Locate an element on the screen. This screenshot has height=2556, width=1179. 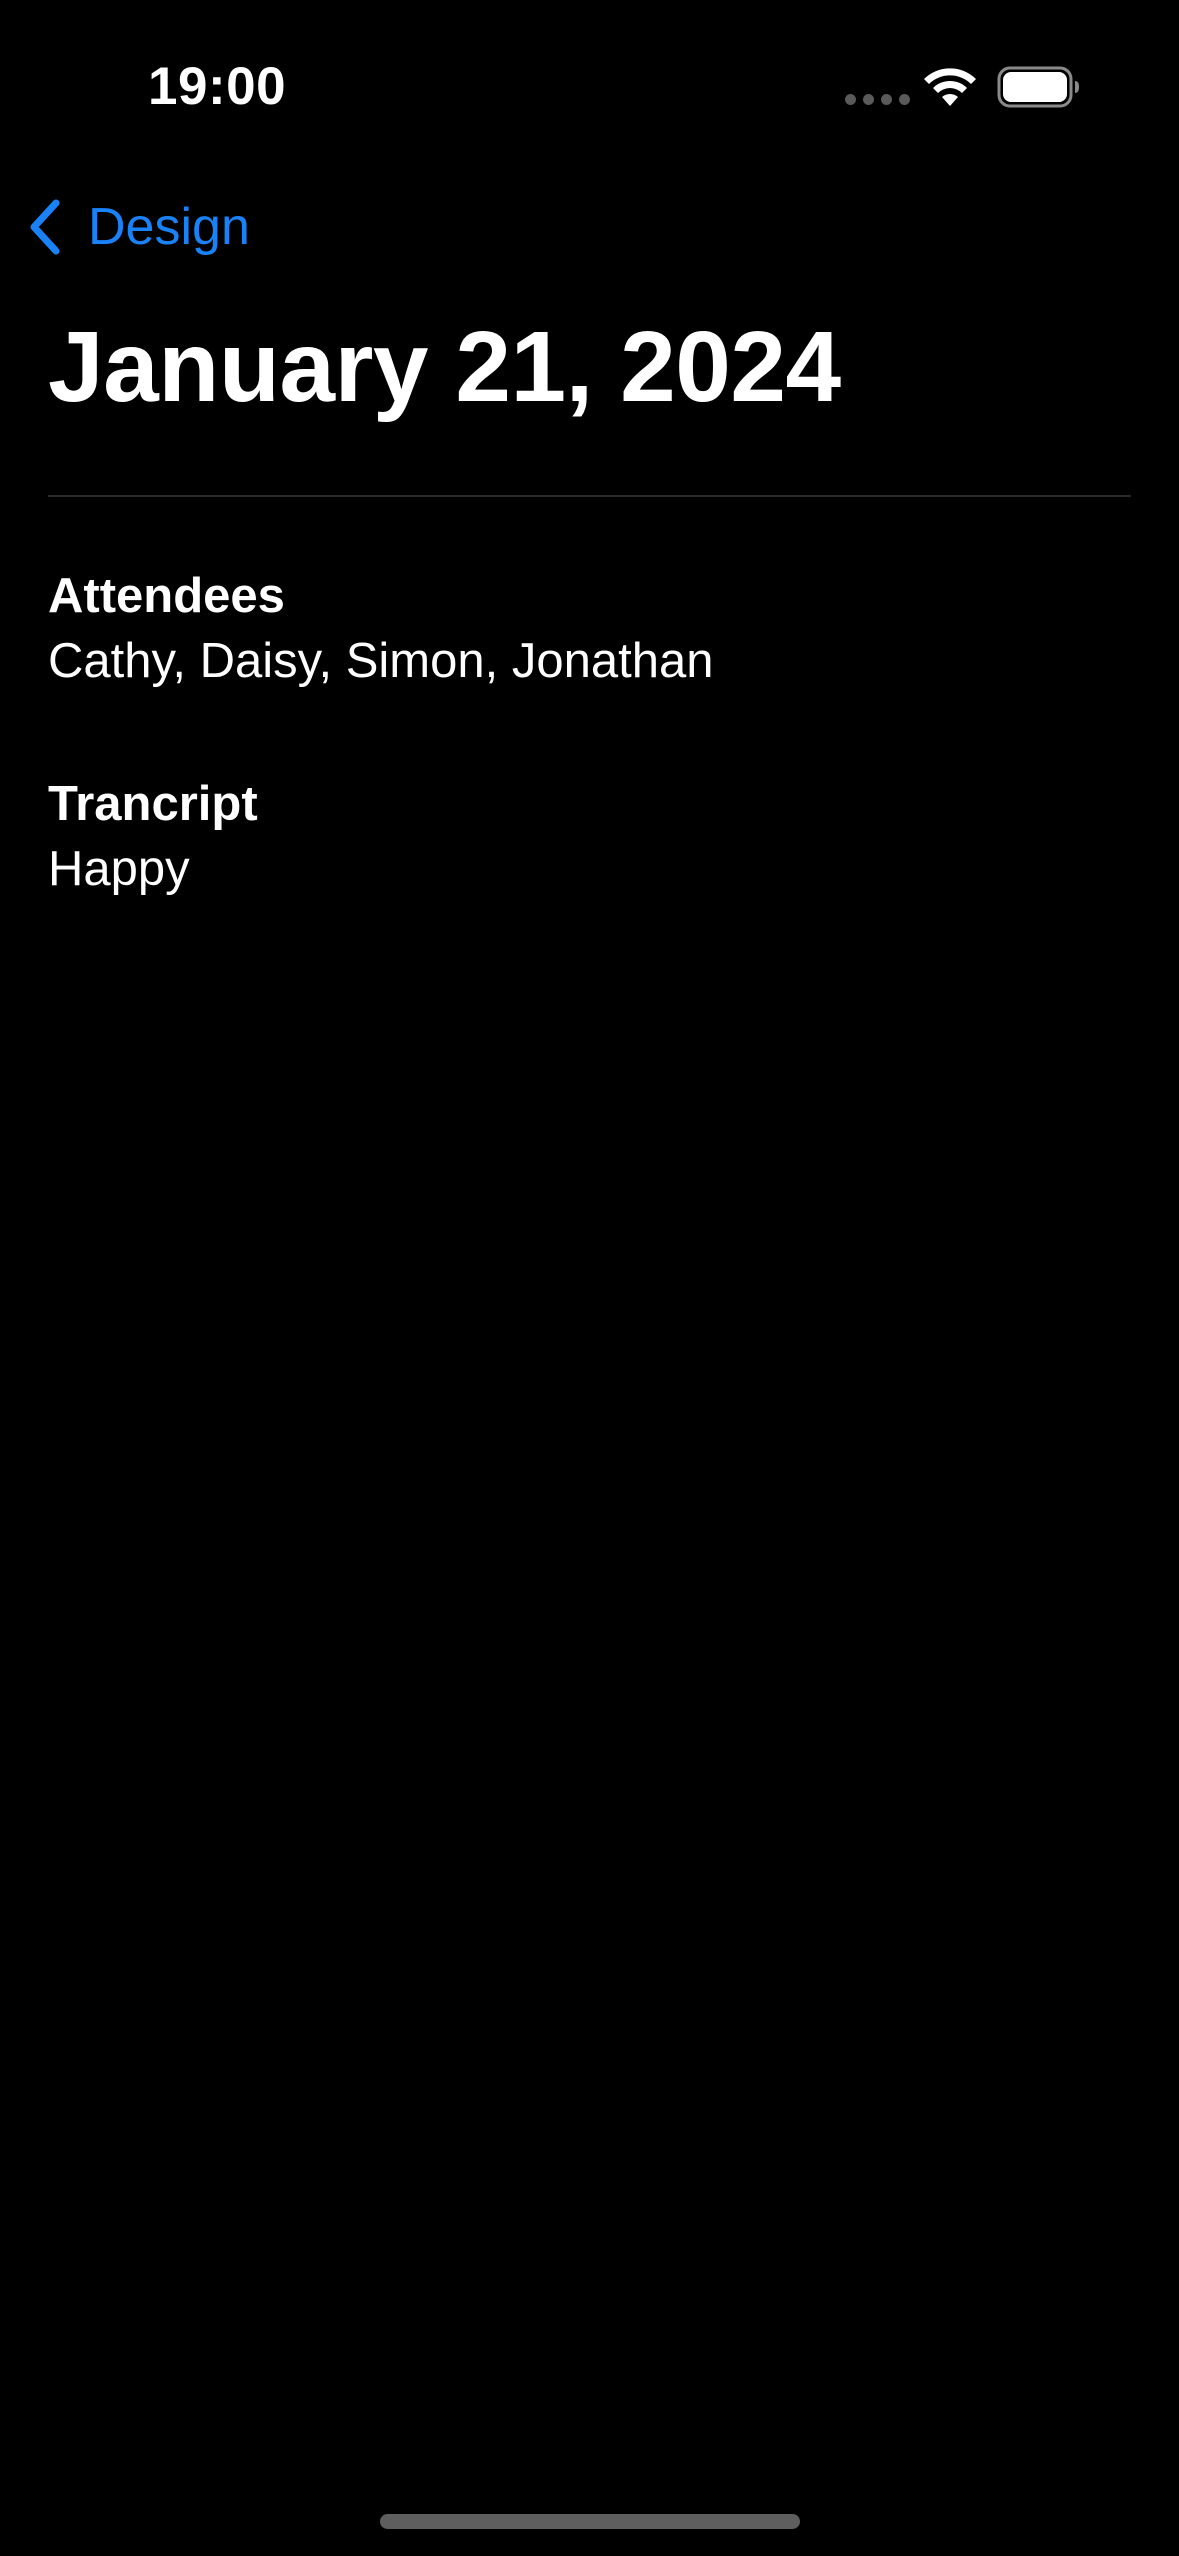
status-time: 19:00 is located at coordinates (217, 86).